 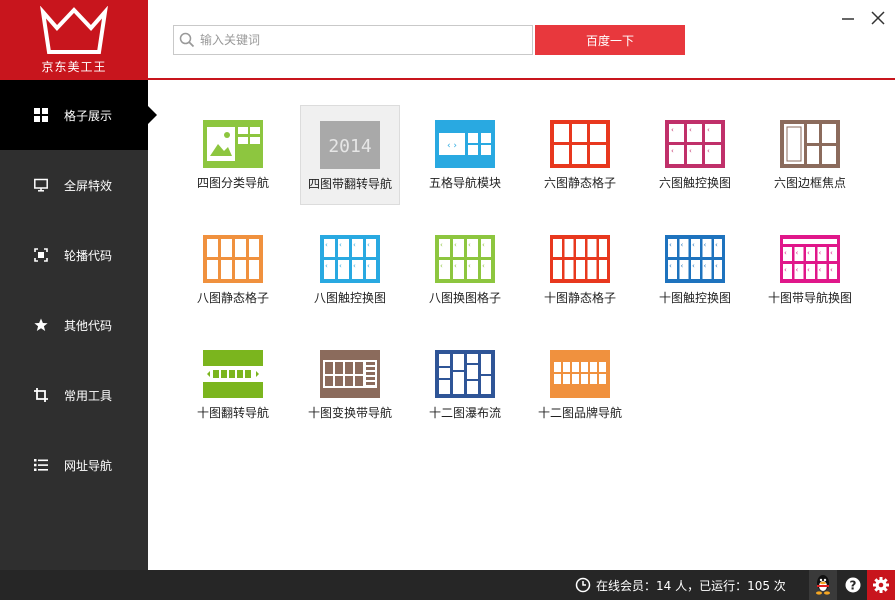 What do you see at coordinates (695, 144) in the screenshot?
I see `six-touch-layout-icon: ‹ ‹ ‹ ‹ ‹ ‹` at bounding box center [695, 144].